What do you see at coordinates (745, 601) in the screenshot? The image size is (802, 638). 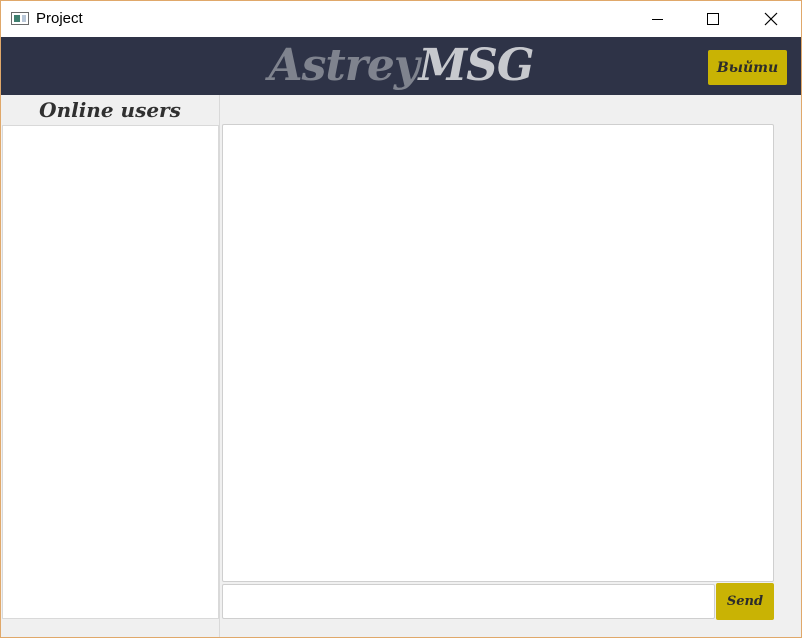 I see `send-button: Send` at bounding box center [745, 601].